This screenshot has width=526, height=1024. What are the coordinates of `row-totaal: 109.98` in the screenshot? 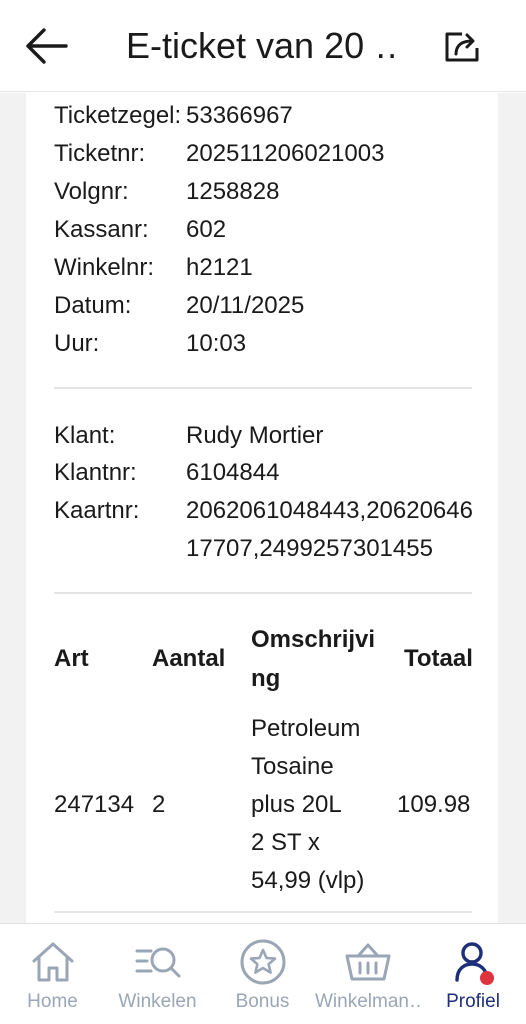 It's located at (434, 804).